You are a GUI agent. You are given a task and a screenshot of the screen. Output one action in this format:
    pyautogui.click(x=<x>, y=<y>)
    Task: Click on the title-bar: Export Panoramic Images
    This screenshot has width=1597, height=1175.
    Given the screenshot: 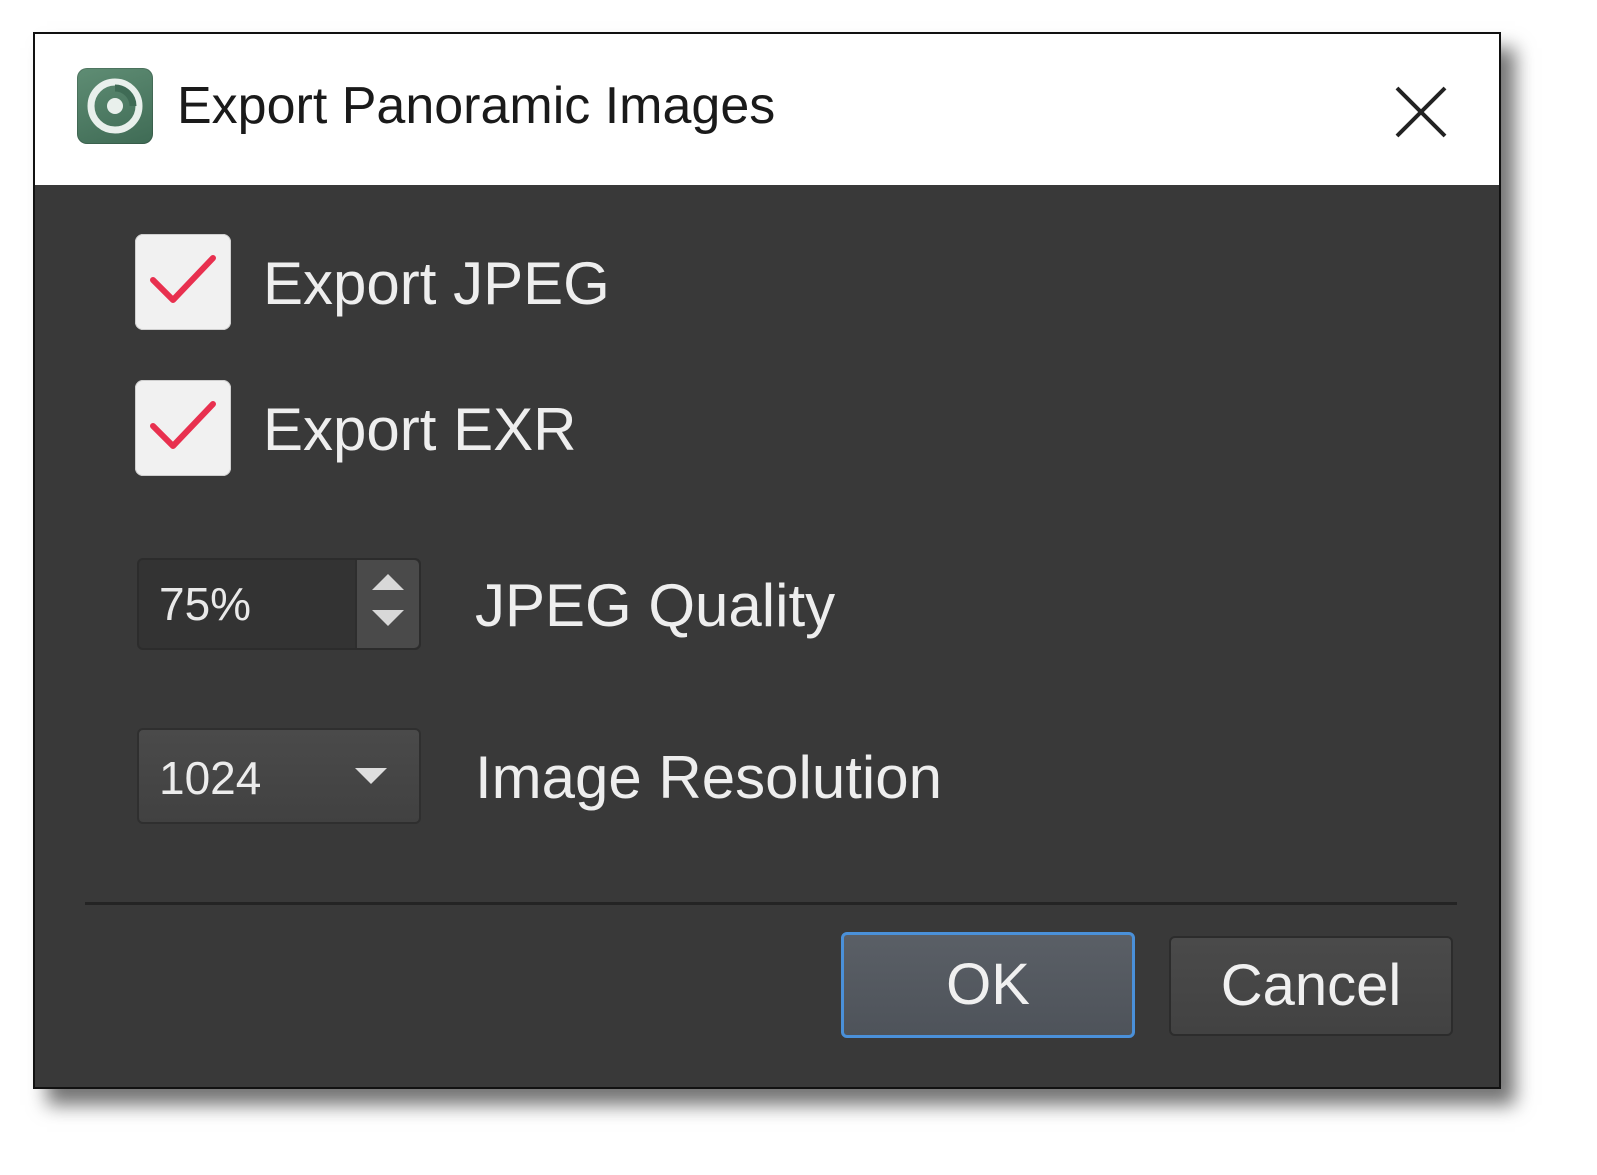 What is the action you would take?
    pyautogui.click(x=767, y=109)
    